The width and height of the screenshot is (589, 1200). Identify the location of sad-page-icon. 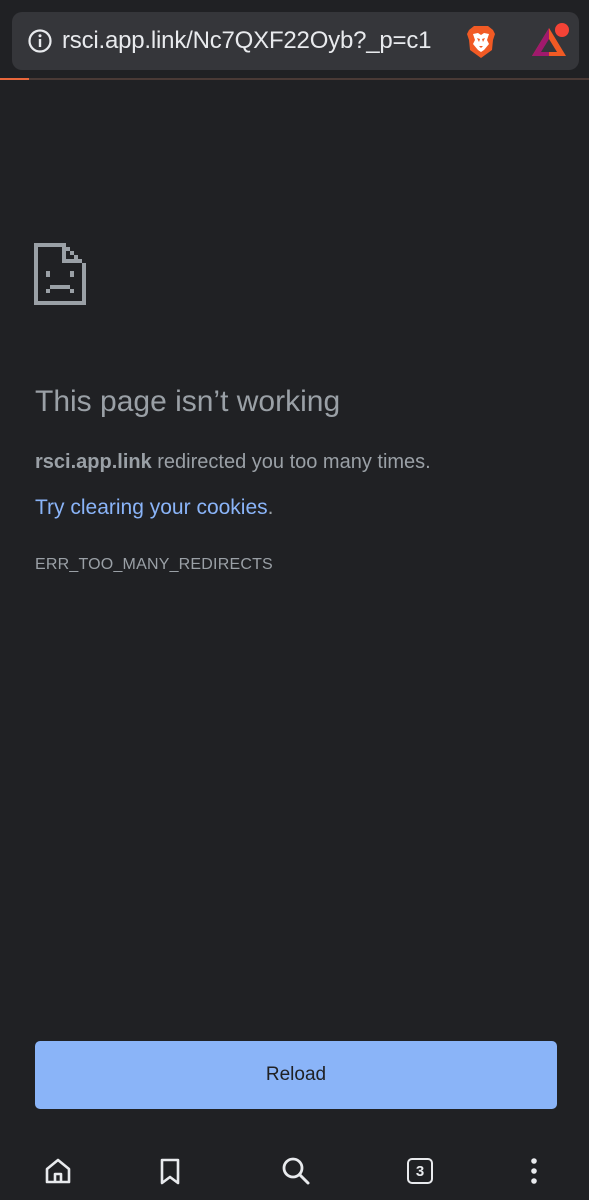
(60, 274).